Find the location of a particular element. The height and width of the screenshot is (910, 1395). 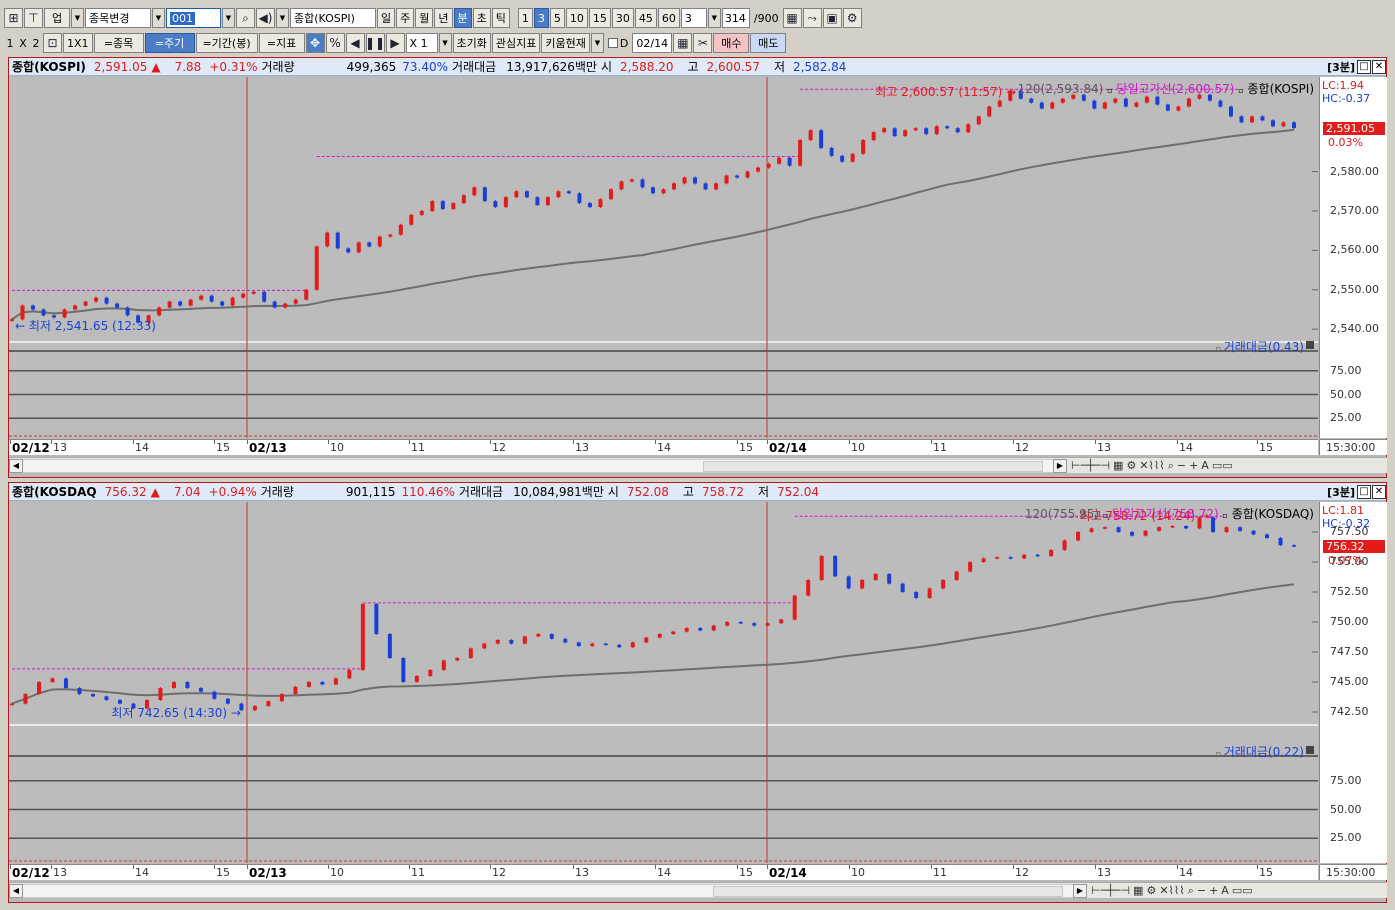

interval-10: 10 is located at coordinates (576, 18).